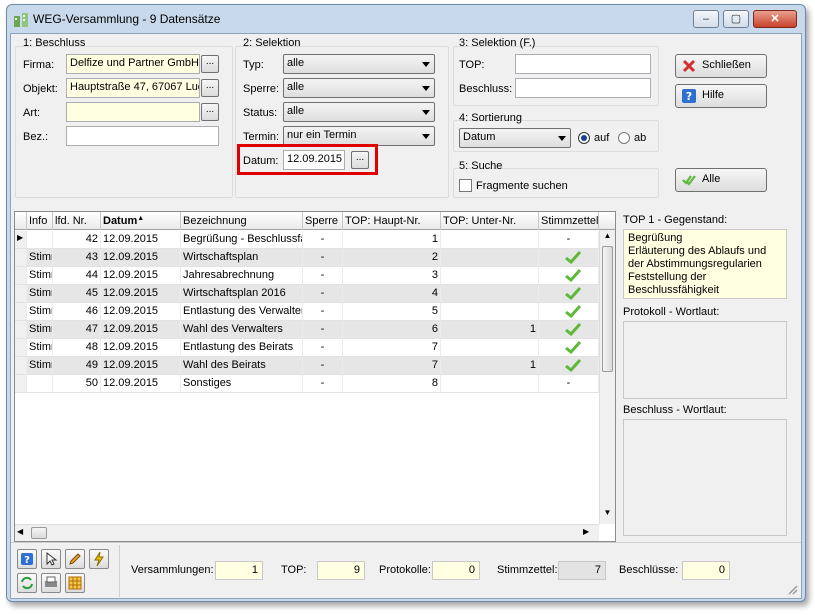 This screenshot has height=615, width=815. I want to click on cell-nr: 44, so click(77, 275).